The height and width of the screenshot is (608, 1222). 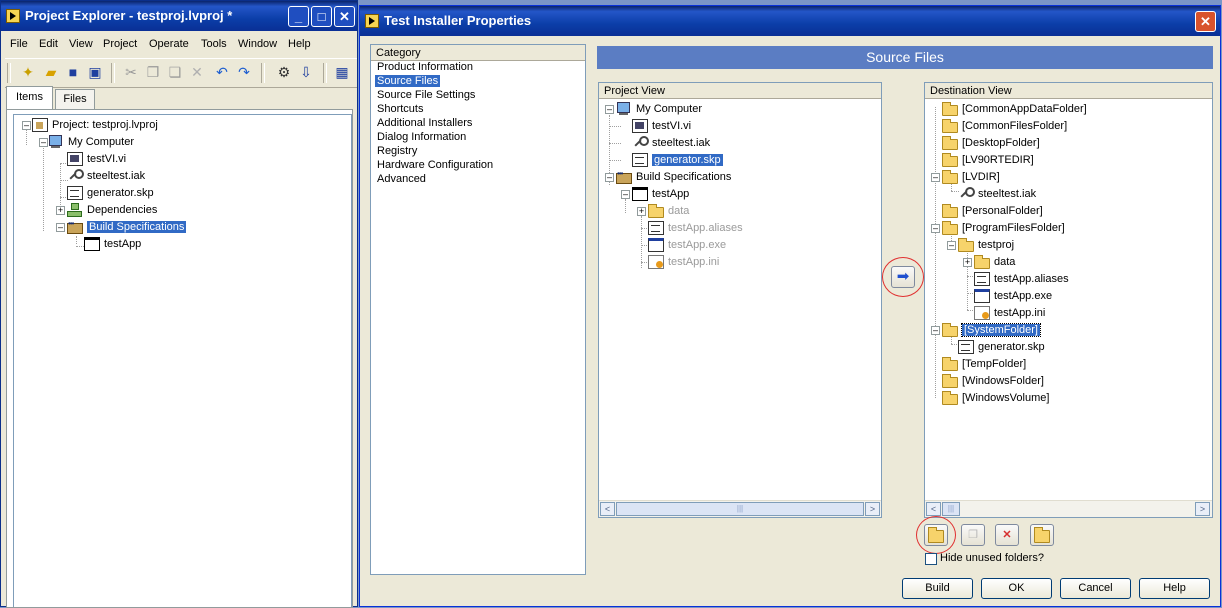 I want to click on dv-node-lvdir: [LVDIR], so click(x=971, y=177).